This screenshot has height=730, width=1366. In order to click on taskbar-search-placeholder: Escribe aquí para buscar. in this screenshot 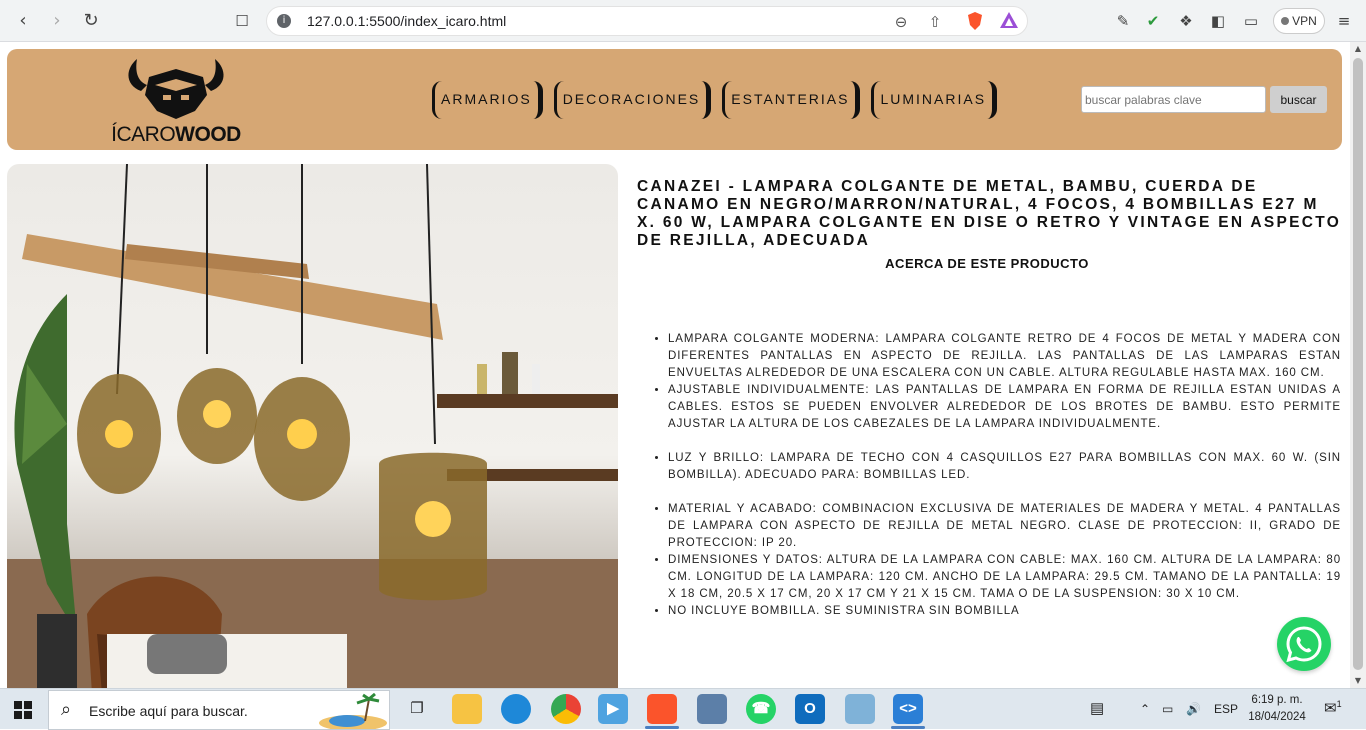, I will do `click(168, 711)`.